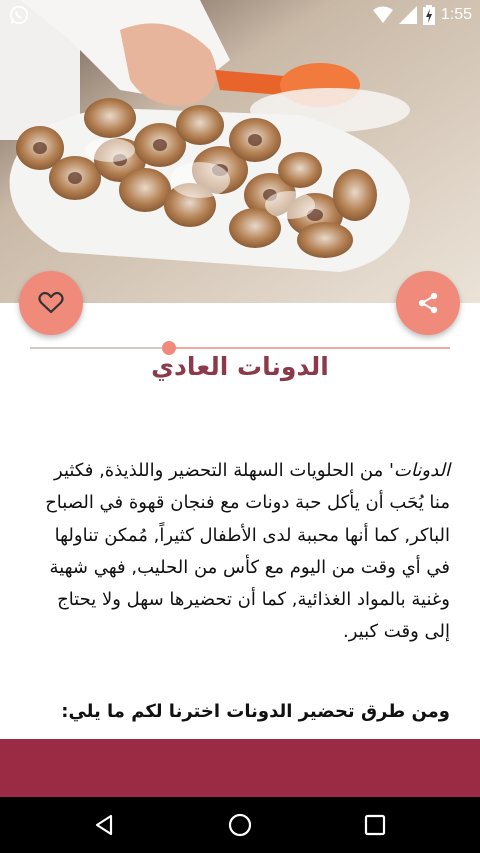  I want to click on intro-italic: الدونات', so click(419, 470).